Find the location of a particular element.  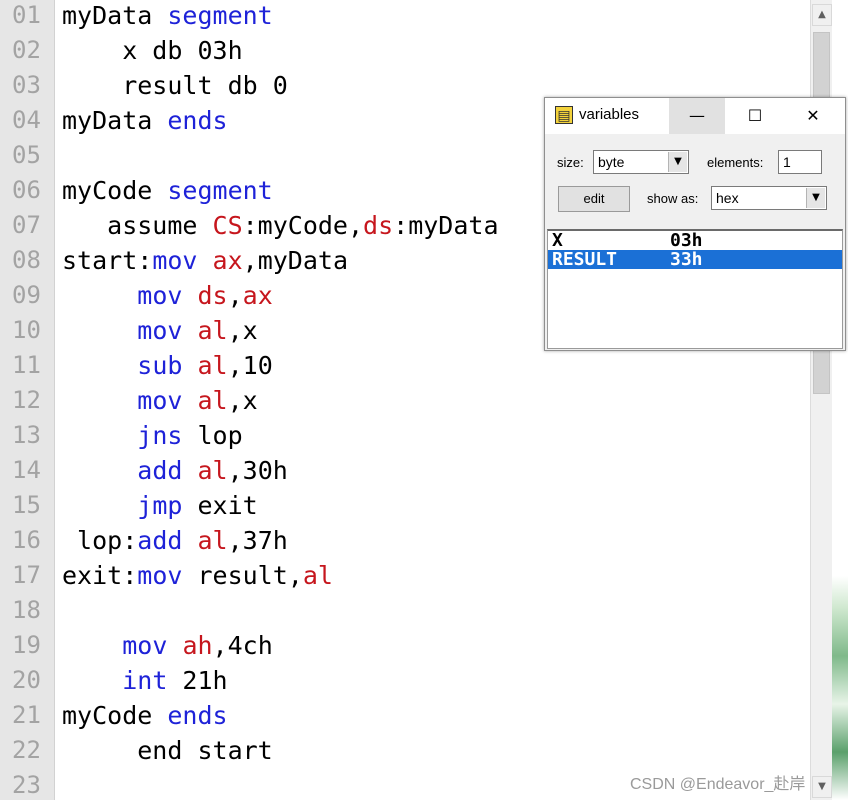

line-number: 18 is located at coordinates (26, 610).